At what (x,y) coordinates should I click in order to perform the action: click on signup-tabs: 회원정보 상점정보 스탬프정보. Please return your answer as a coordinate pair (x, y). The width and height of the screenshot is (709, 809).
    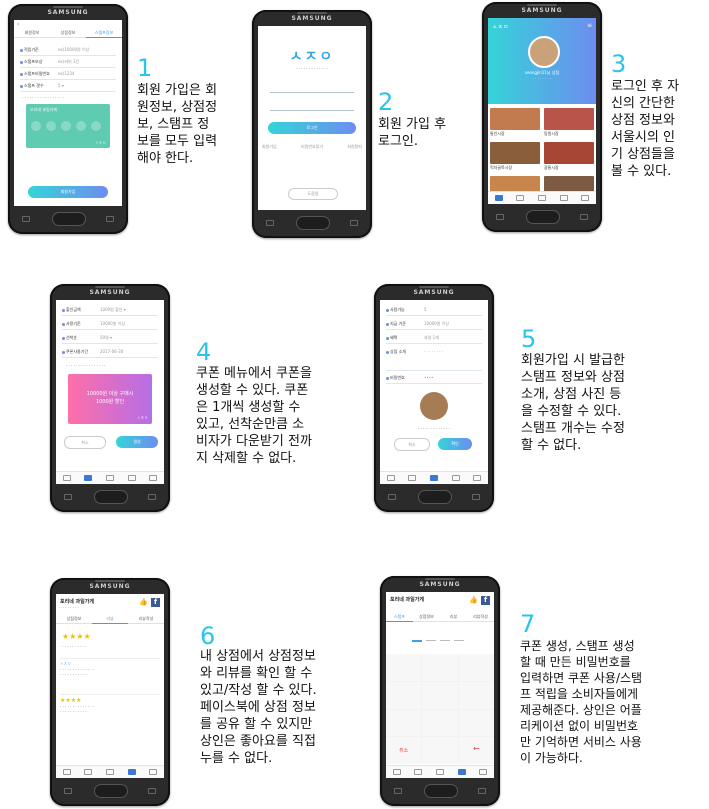
    Looking at the image, I should click on (68, 33).